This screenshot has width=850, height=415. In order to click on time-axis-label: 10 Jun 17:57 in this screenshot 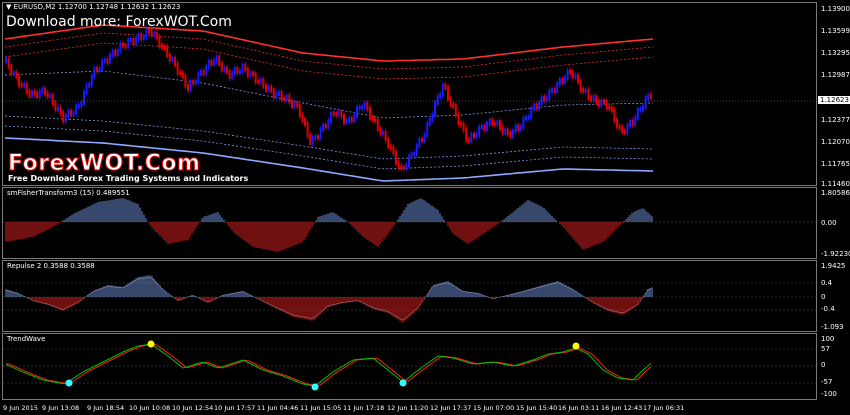, I will do `click(235, 408)`.